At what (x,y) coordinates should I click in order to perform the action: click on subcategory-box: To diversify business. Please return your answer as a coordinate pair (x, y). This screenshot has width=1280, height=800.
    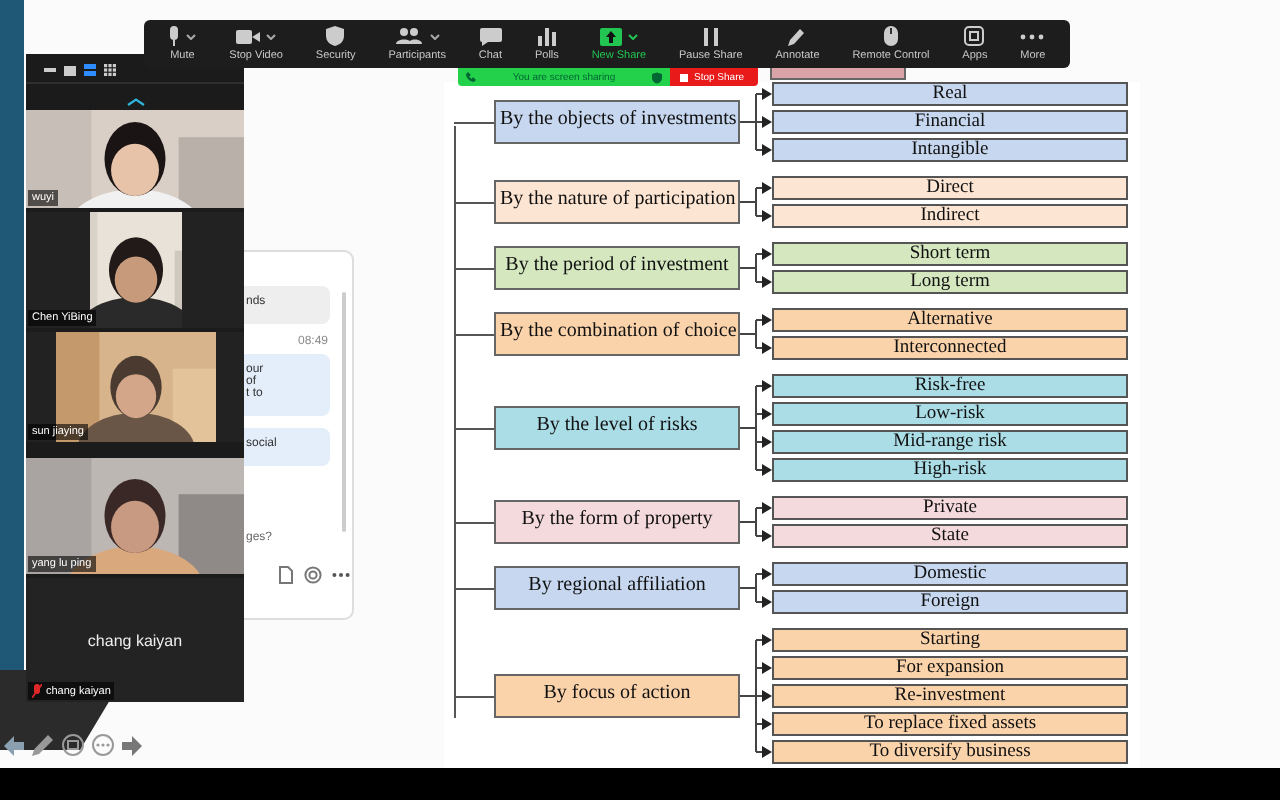
    Looking at the image, I should click on (950, 752).